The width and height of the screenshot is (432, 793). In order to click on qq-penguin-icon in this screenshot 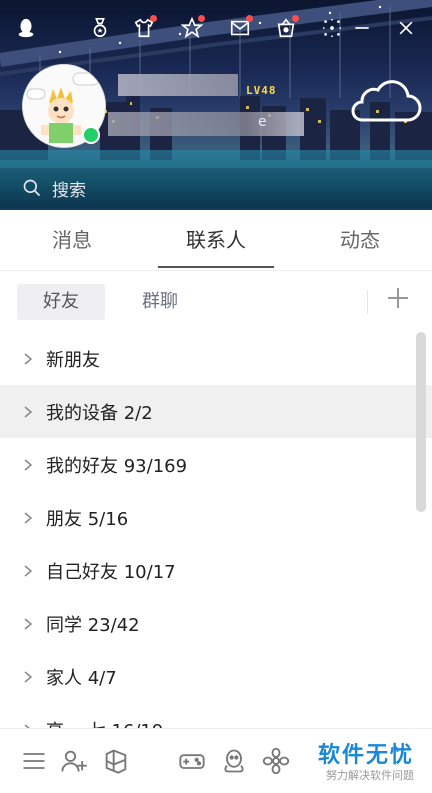, I will do `click(26, 28)`.